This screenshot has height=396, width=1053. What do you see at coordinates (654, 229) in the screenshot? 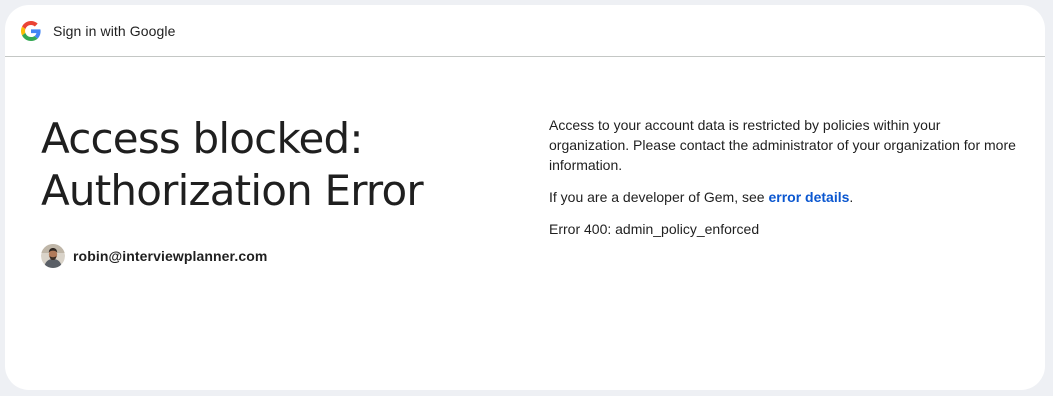
I see `error-code: Error 400: admin_policy_enforced` at bounding box center [654, 229].